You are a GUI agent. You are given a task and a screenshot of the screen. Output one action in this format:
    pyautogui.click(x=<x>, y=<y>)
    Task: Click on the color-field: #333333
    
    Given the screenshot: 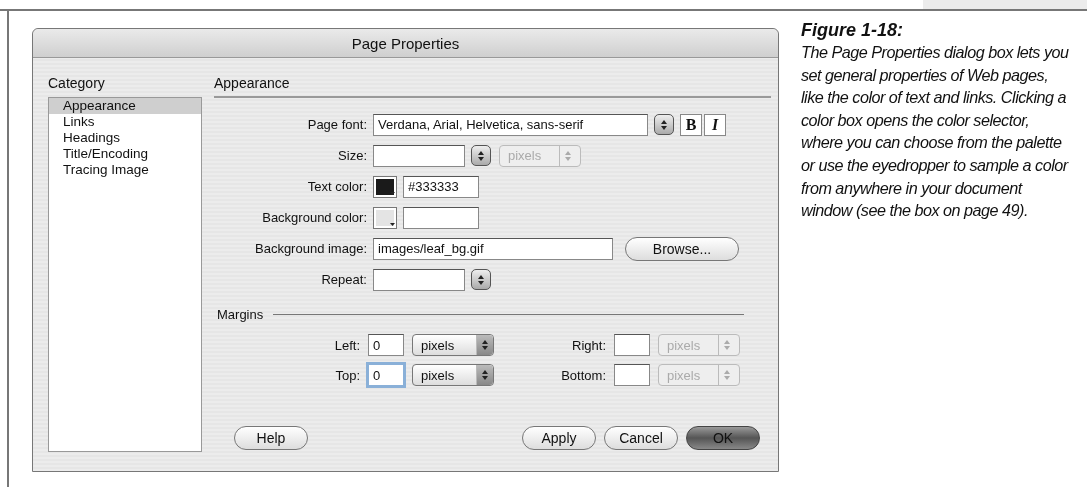 What is the action you would take?
    pyautogui.click(x=441, y=186)
    